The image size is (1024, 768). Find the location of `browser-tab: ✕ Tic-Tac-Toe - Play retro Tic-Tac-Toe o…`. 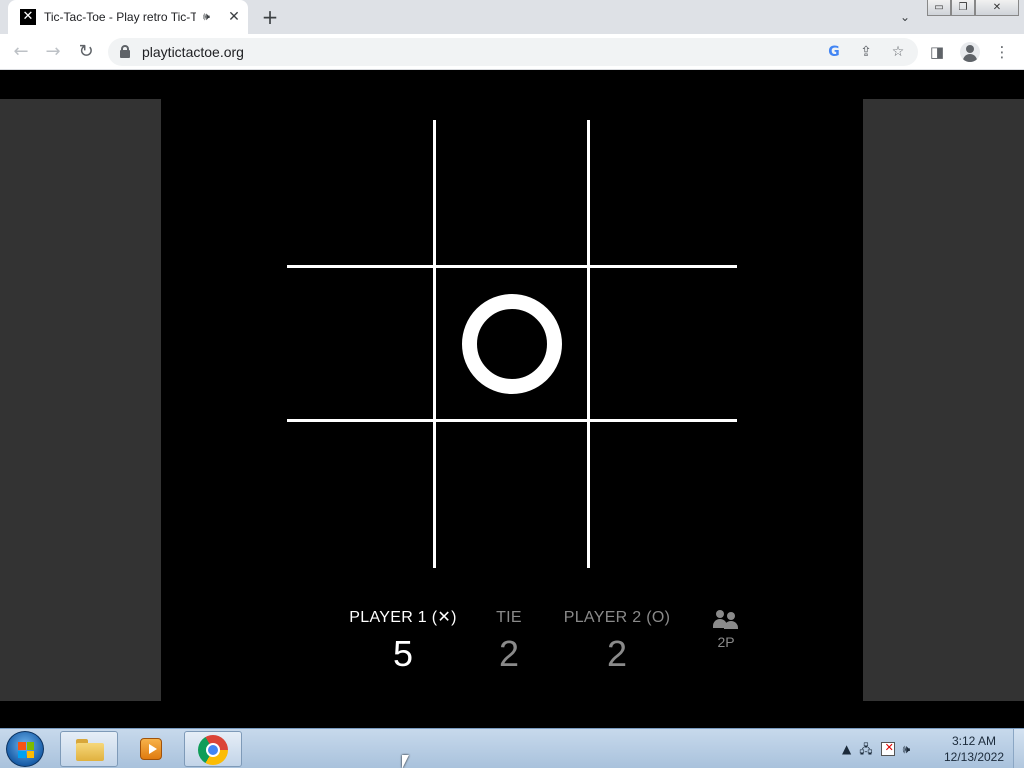

browser-tab: ✕ Tic-Tac-Toe - Play retro Tic-Tac-Toe o… is located at coordinates (128, 17).